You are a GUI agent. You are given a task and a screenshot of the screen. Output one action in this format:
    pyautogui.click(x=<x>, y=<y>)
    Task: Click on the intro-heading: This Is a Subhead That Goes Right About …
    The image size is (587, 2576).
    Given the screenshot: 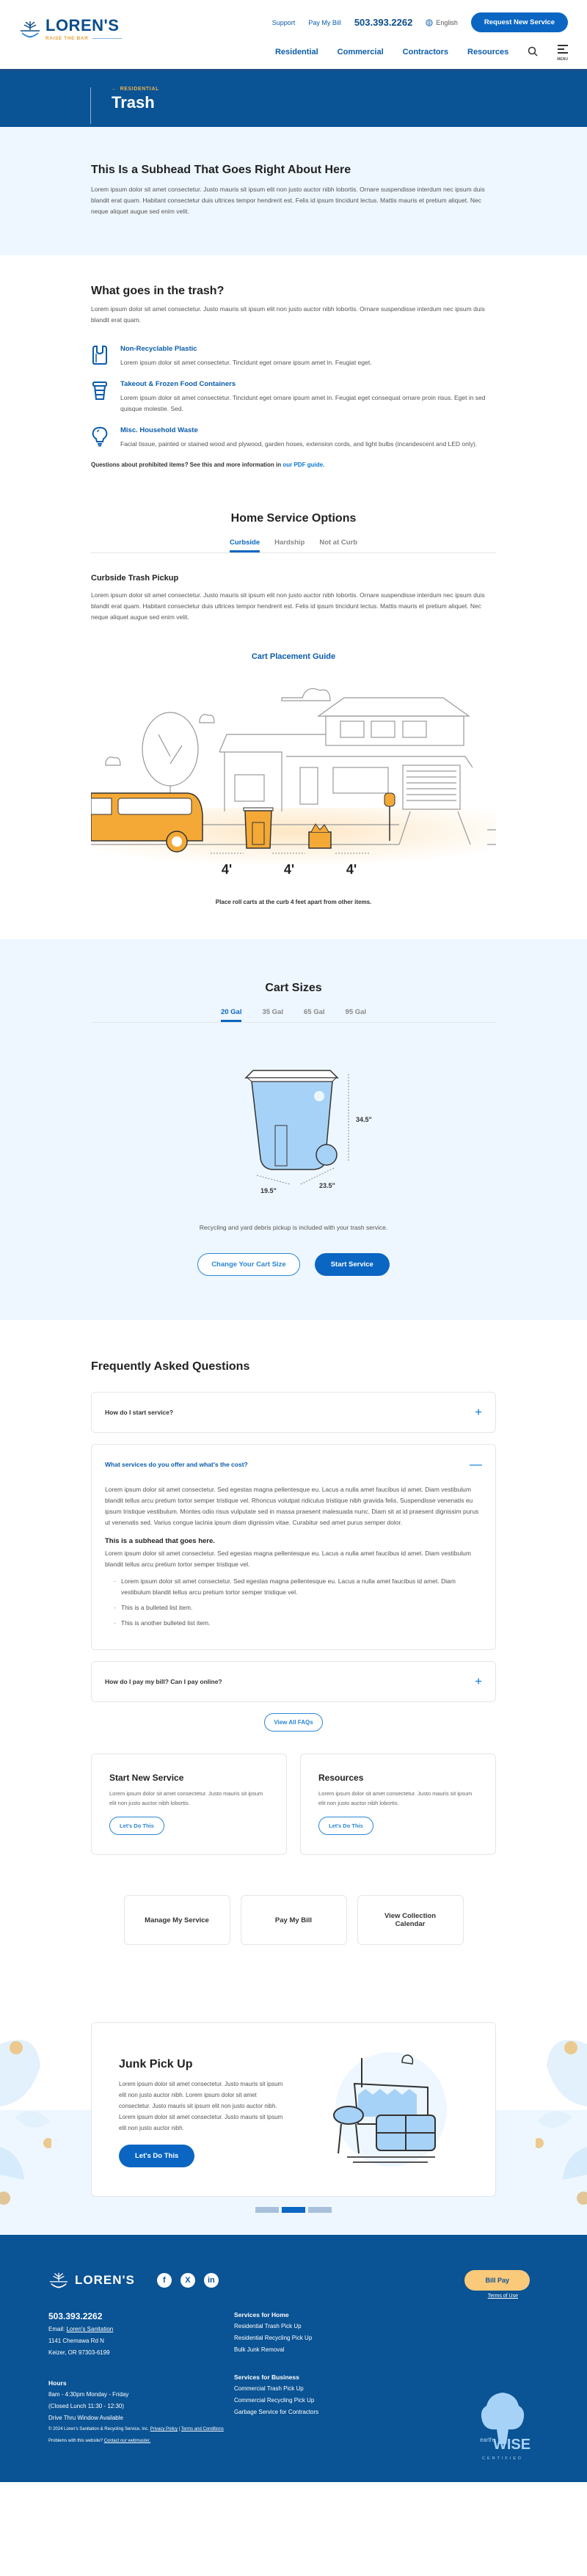 What is the action you would take?
    pyautogui.click(x=221, y=170)
    